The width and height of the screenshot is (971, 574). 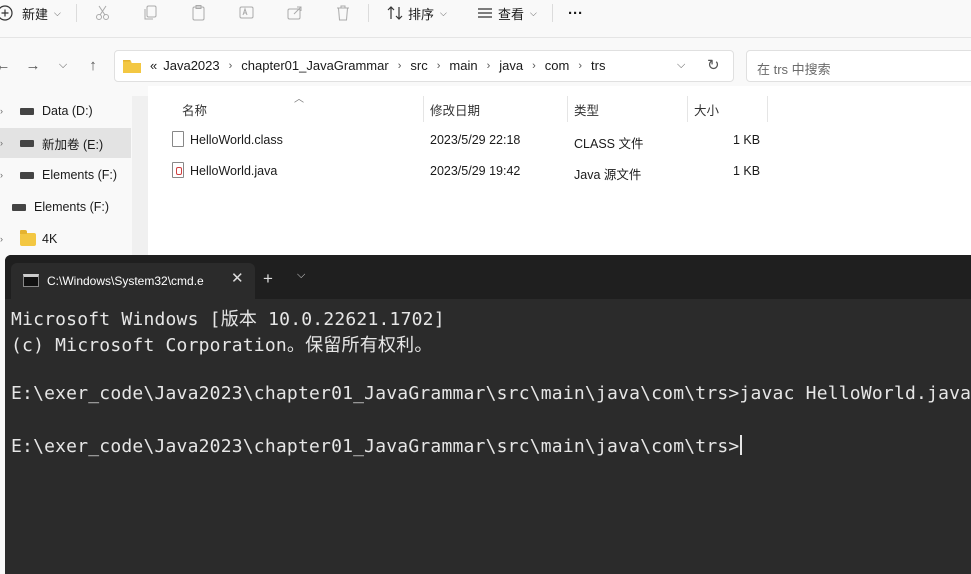 What do you see at coordinates (681, 65) in the screenshot?
I see `address-dropdown-icon: ⌵` at bounding box center [681, 65].